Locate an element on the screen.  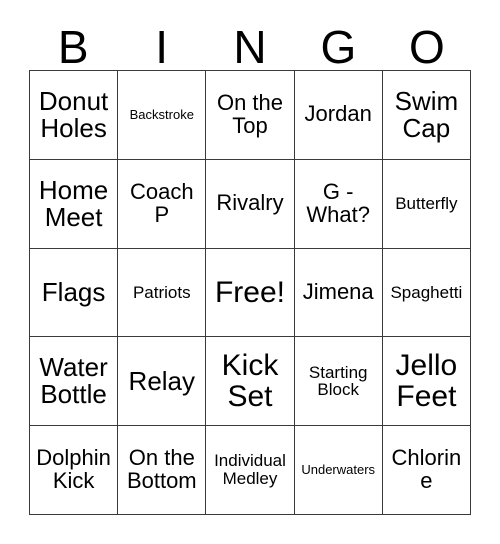
bingo-cell-label: On the Top is located at coordinates (250, 114).